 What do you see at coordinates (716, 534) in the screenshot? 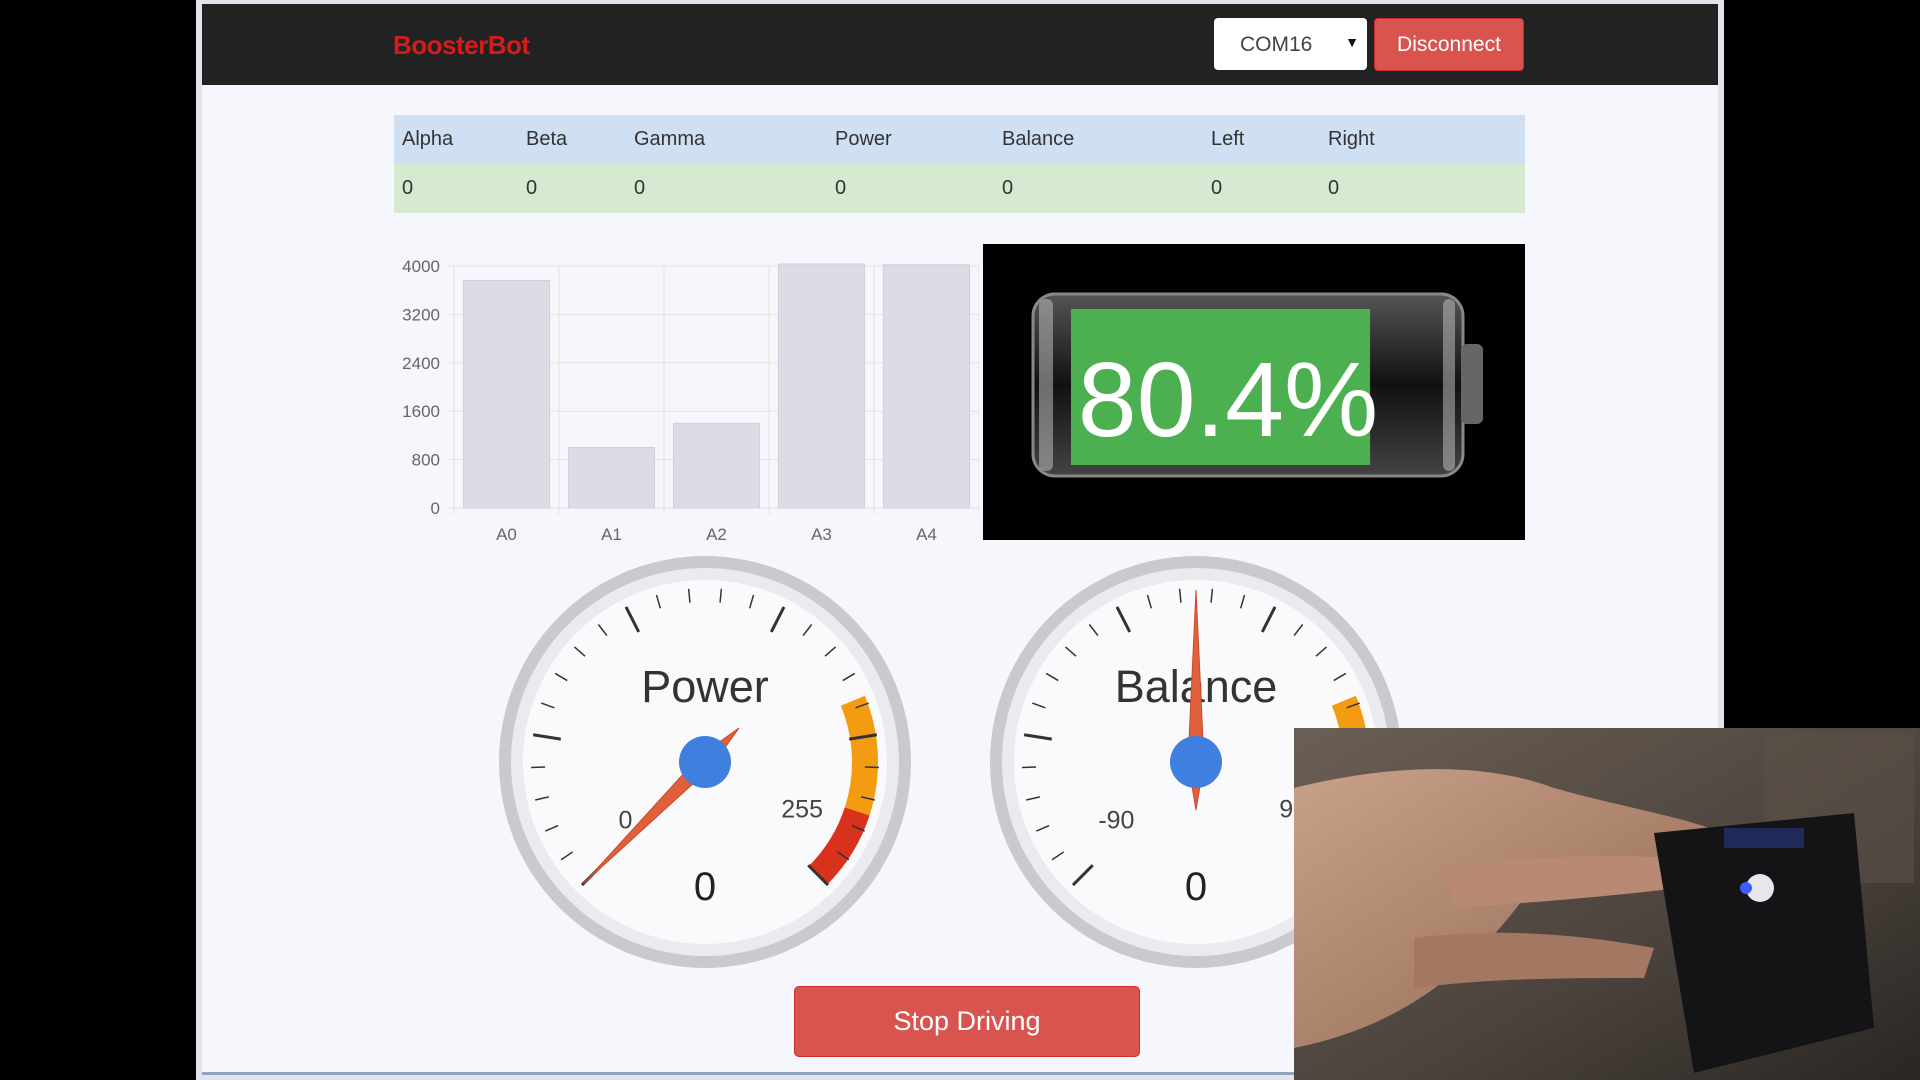
I see `x-tick-label: A2` at bounding box center [716, 534].